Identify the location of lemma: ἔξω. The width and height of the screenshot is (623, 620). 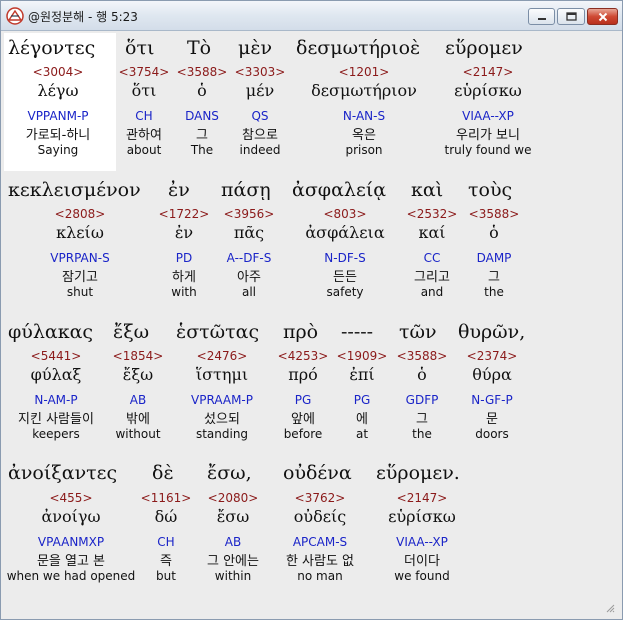
(138, 374).